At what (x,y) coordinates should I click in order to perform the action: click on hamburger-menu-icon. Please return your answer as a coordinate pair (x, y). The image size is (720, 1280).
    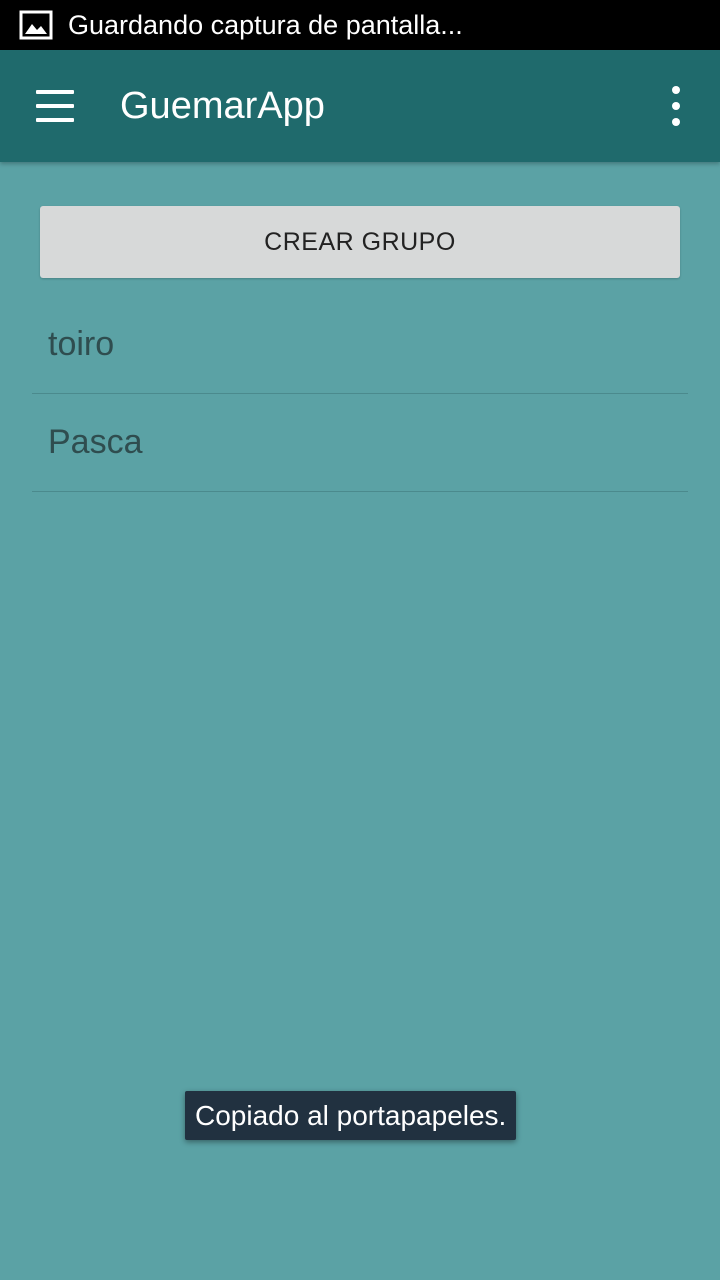
    Looking at the image, I should click on (56, 106).